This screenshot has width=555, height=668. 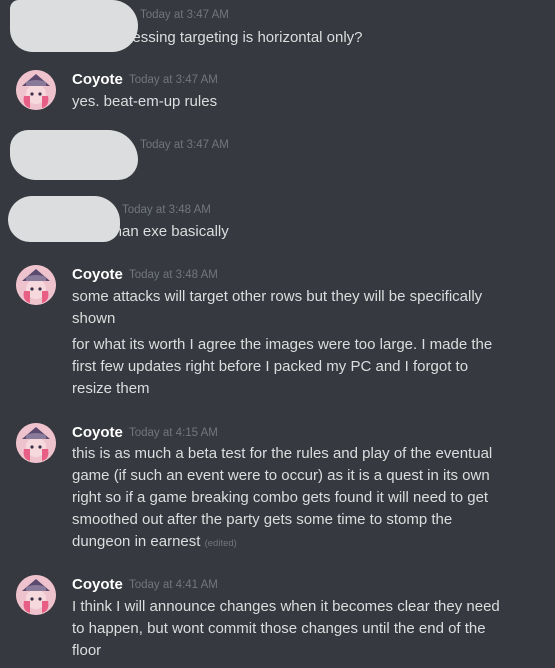 I want to click on message-7-line-3: floor, so click(x=87, y=650).